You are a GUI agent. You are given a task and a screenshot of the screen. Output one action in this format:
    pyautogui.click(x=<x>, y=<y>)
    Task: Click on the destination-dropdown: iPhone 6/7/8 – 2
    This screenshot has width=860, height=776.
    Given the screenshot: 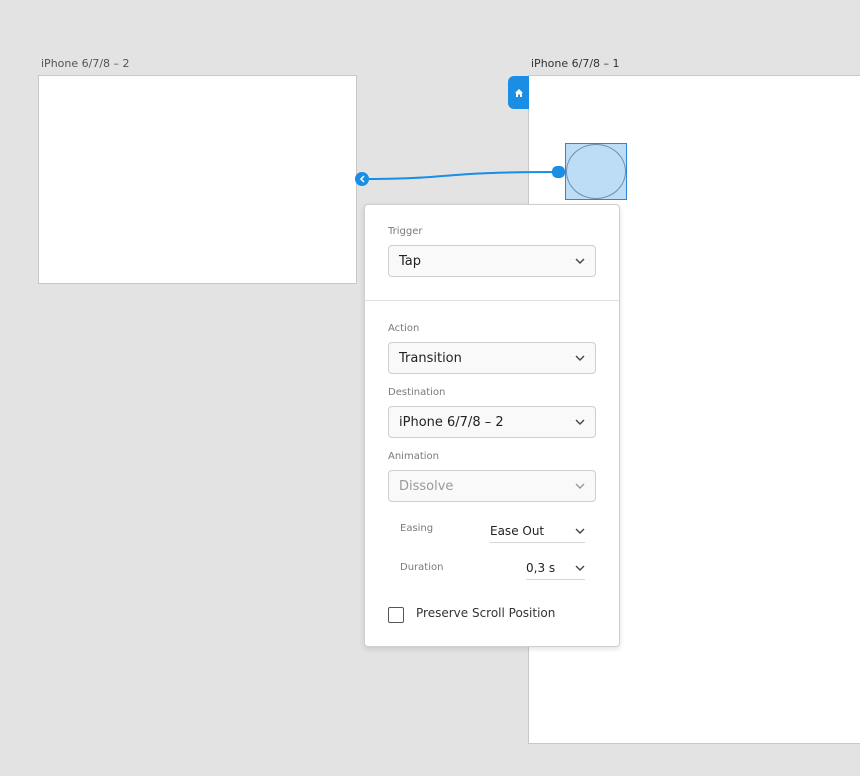 What is the action you would take?
    pyautogui.click(x=492, y=422)
    